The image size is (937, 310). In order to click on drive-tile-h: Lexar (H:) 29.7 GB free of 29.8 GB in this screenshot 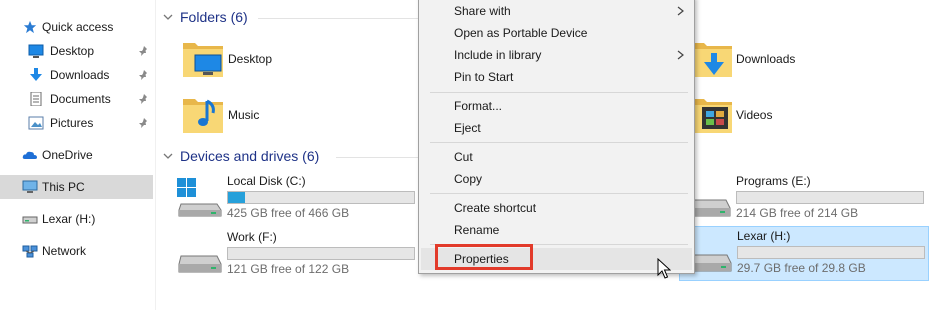, I will do `click(804, 253)`.